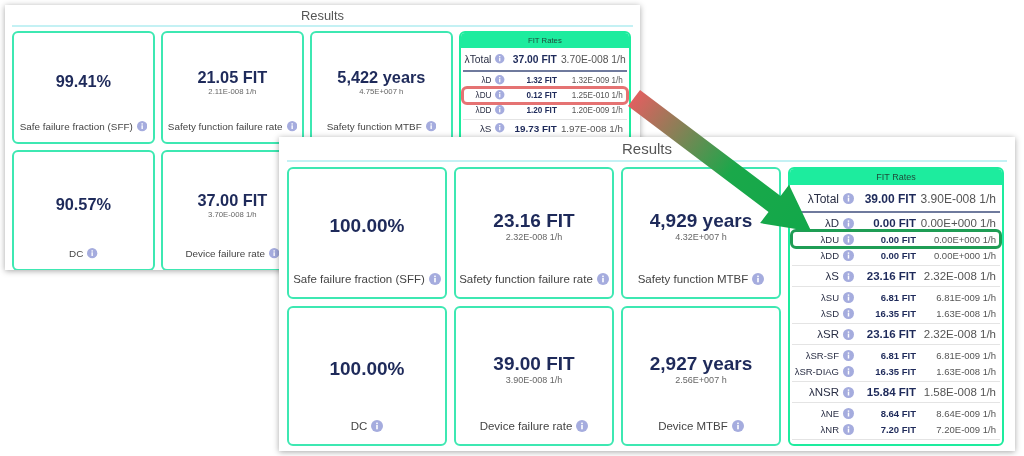 This screenshot has width=1024, height=456. I want to click on rate-value: 39.00 FIT, so click(889, 198).